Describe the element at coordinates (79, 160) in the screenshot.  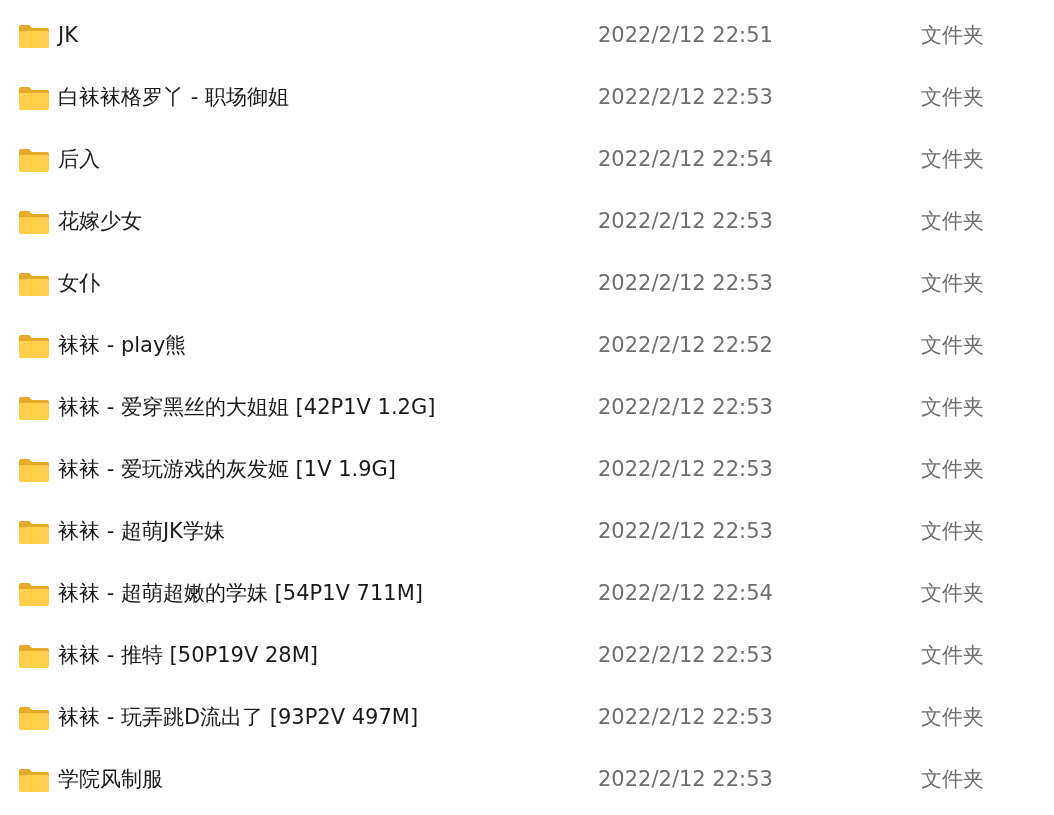
I see `file-name: 后入` at that location.